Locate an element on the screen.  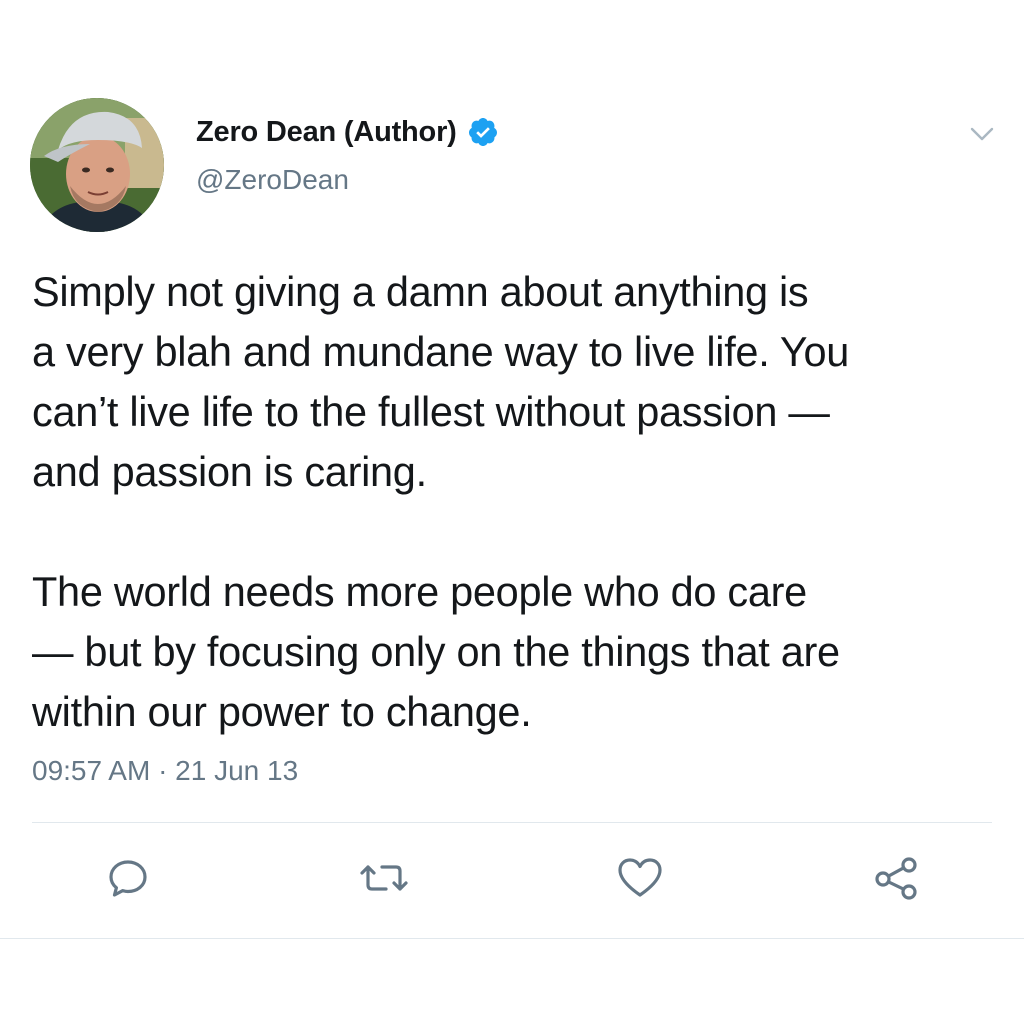
avatar is located at coordinates (97, 165).